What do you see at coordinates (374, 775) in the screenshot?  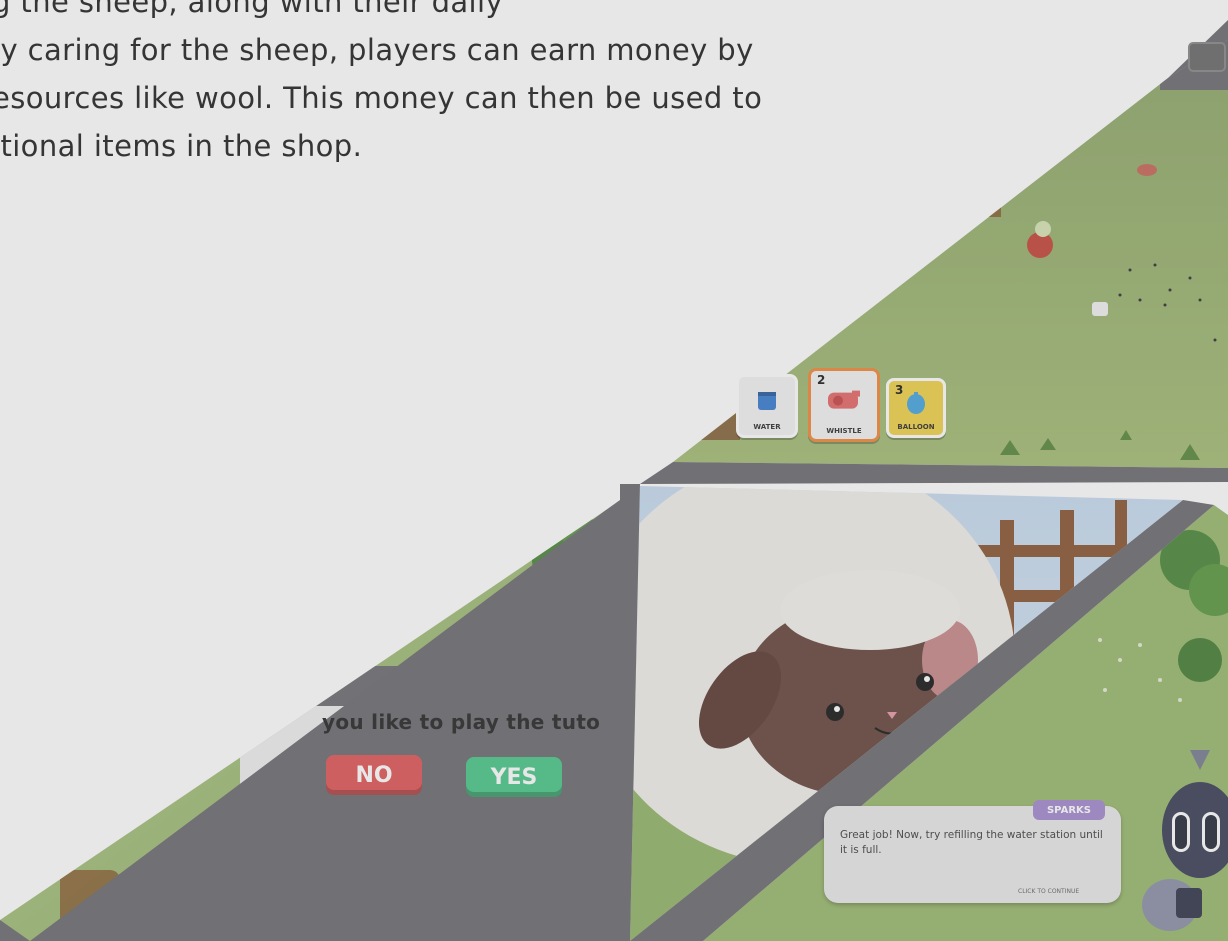 I see `no-button: NO` at bounding box center [374, 775].